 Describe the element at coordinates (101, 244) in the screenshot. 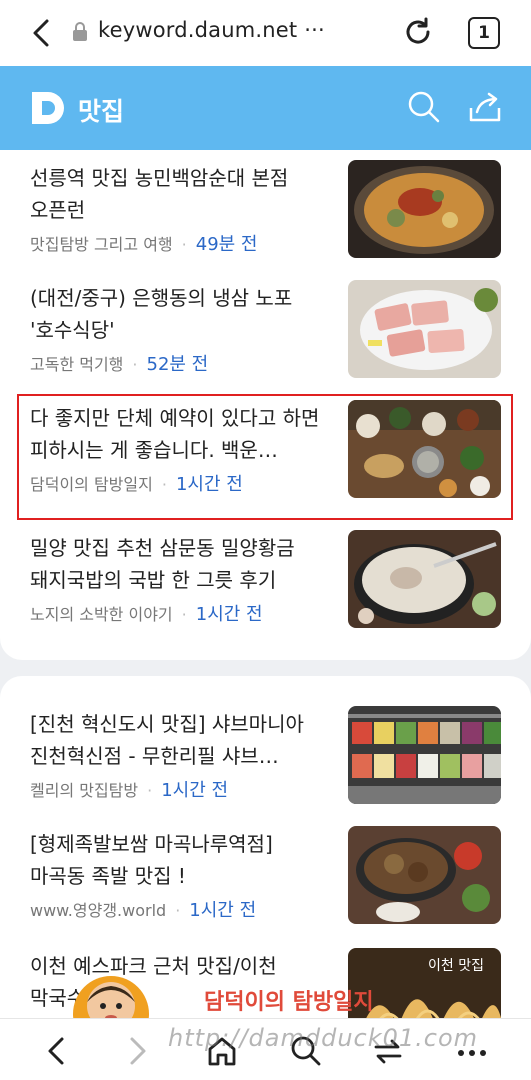

I see `article-source: 맛집탐방 그리고 여행` at that location.